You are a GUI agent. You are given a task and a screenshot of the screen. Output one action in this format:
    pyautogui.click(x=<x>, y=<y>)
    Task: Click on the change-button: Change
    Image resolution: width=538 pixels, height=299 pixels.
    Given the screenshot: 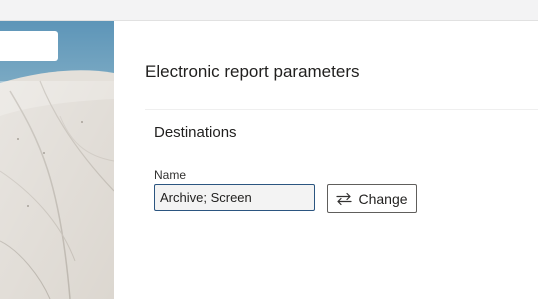 What is the action you would take?
    pyautogui.click(x=372, y=198)
    